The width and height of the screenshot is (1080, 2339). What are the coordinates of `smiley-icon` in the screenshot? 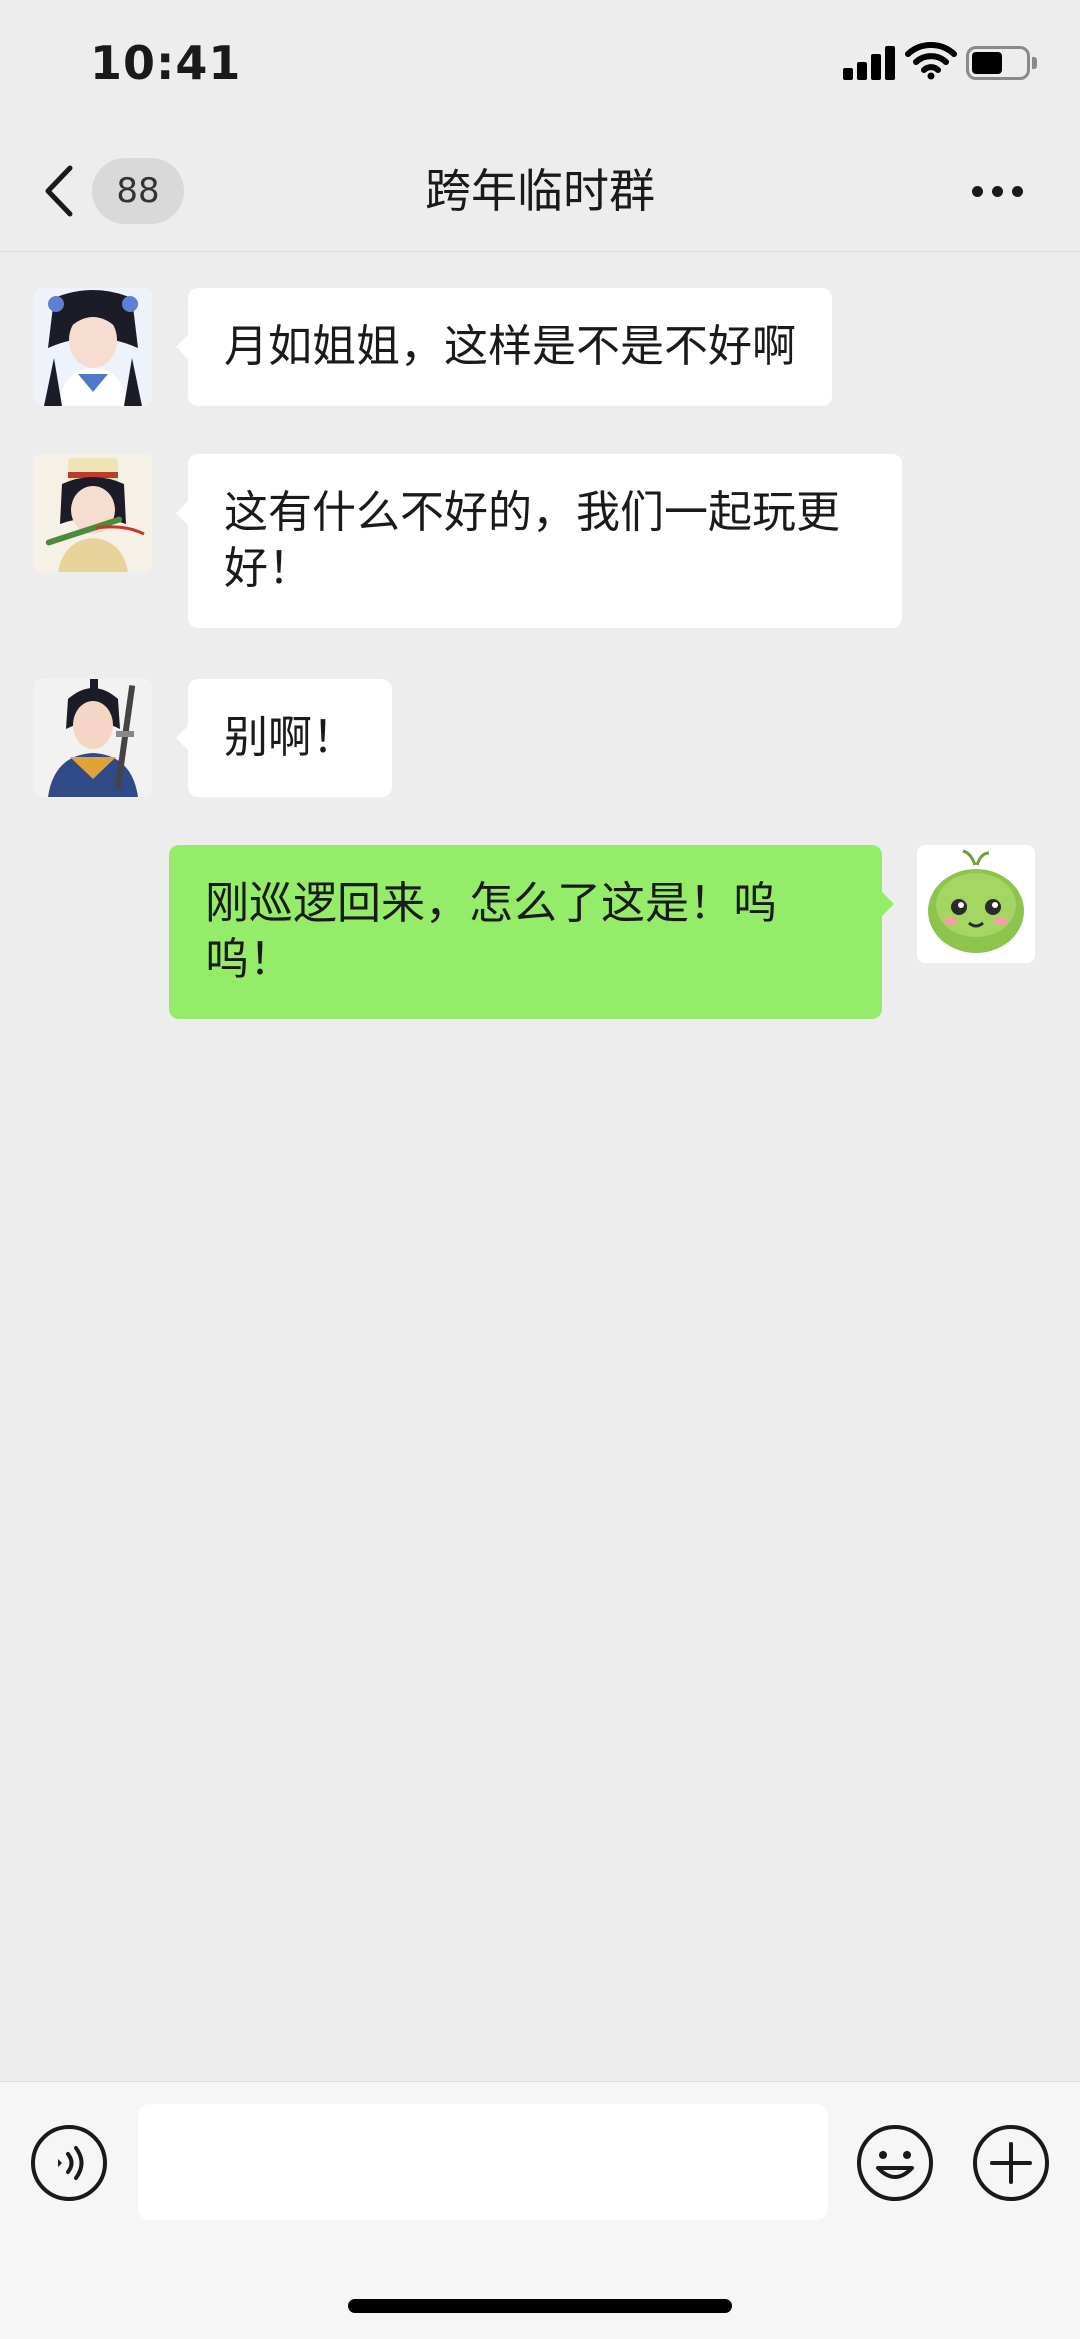 It's located at (895, 2163).